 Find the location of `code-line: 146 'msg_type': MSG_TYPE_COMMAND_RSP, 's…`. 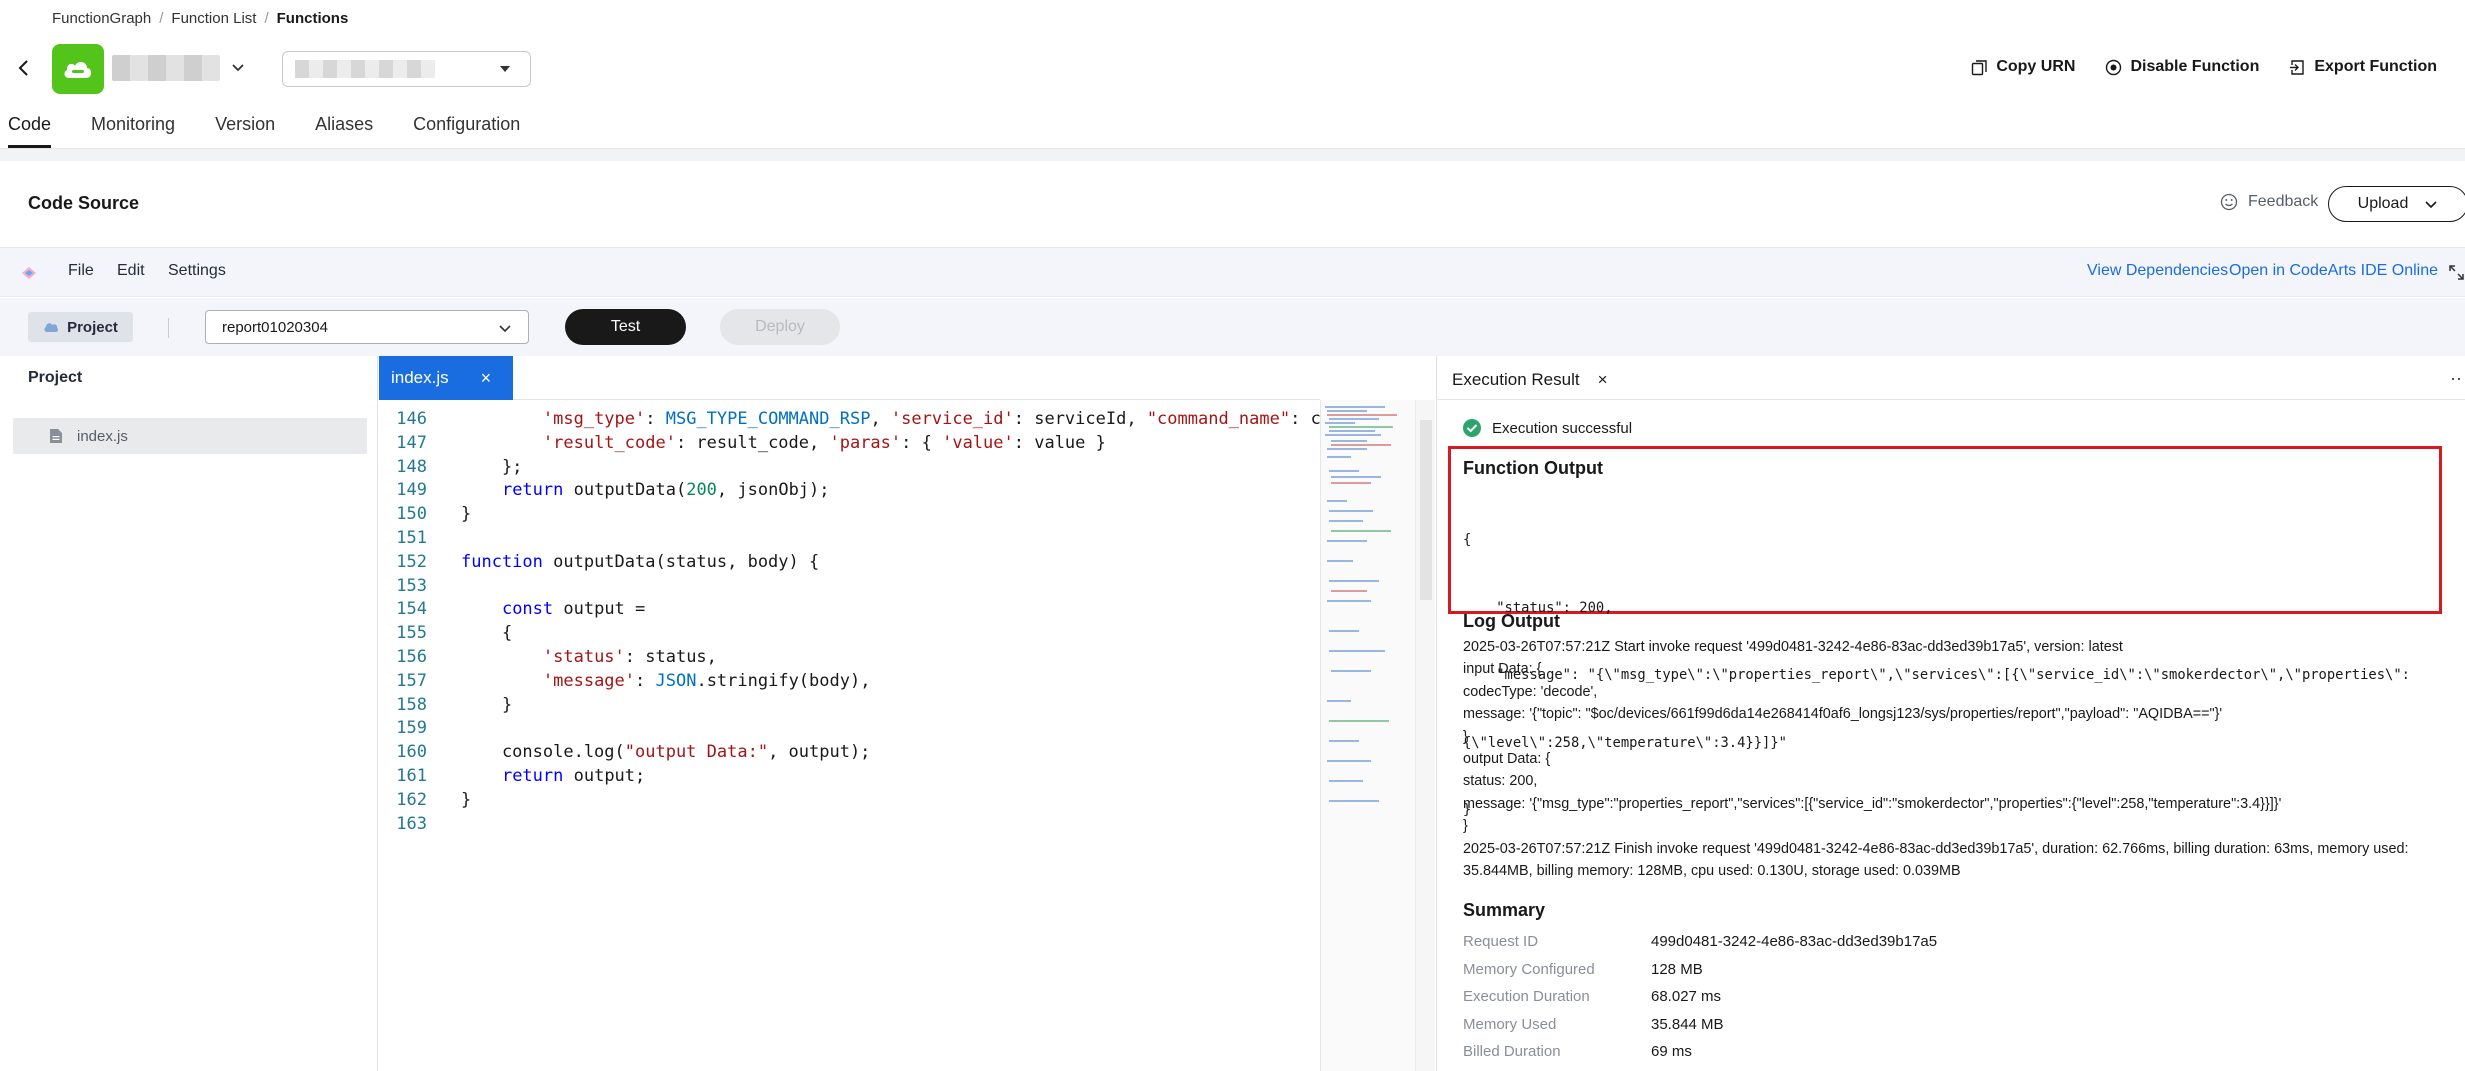

code-line: 146 'msg_type': MSG_TYPE_COMMAND_RSP, 's… is located at coordinates (849, 420).